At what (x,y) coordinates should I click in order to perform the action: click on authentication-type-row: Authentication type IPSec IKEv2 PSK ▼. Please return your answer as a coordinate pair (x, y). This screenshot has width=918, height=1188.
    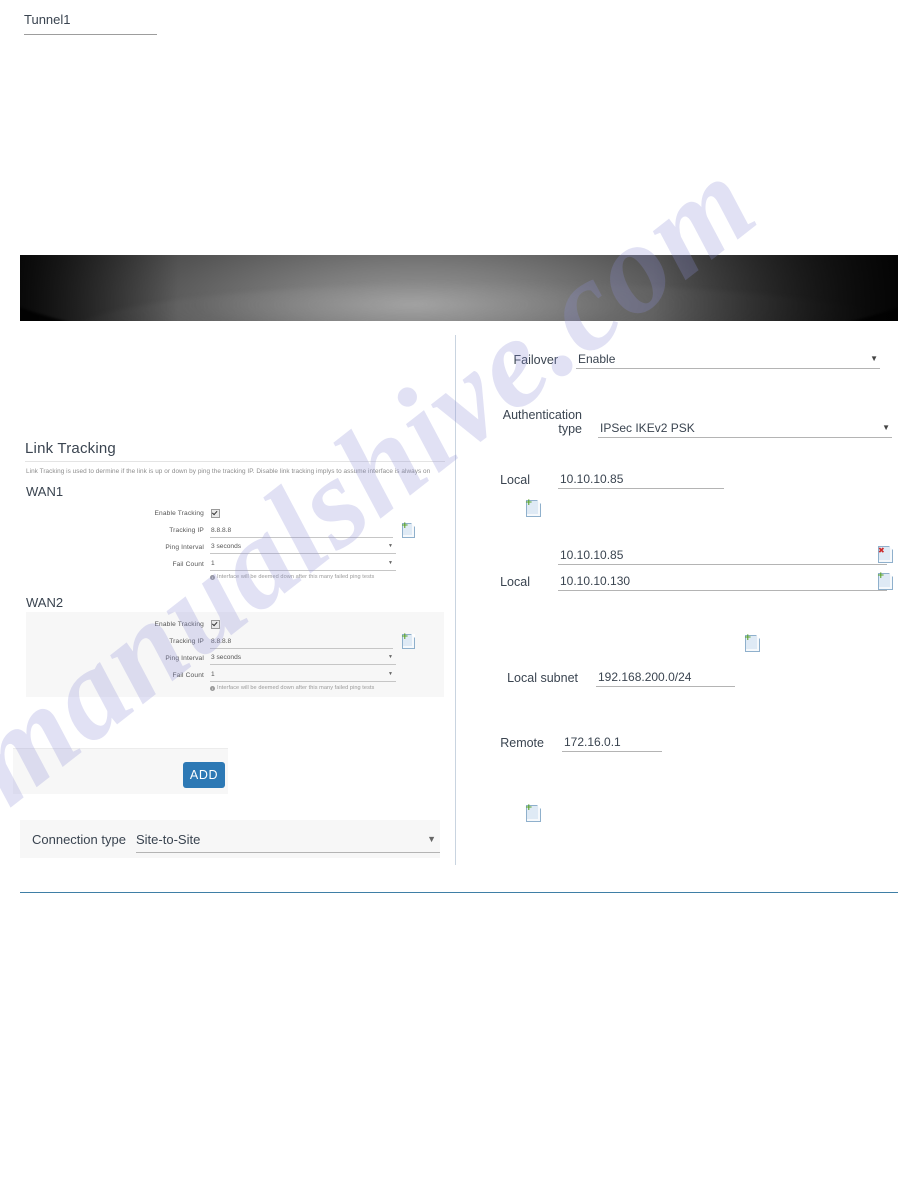
    Looking at the image, I should click on (684, 423).